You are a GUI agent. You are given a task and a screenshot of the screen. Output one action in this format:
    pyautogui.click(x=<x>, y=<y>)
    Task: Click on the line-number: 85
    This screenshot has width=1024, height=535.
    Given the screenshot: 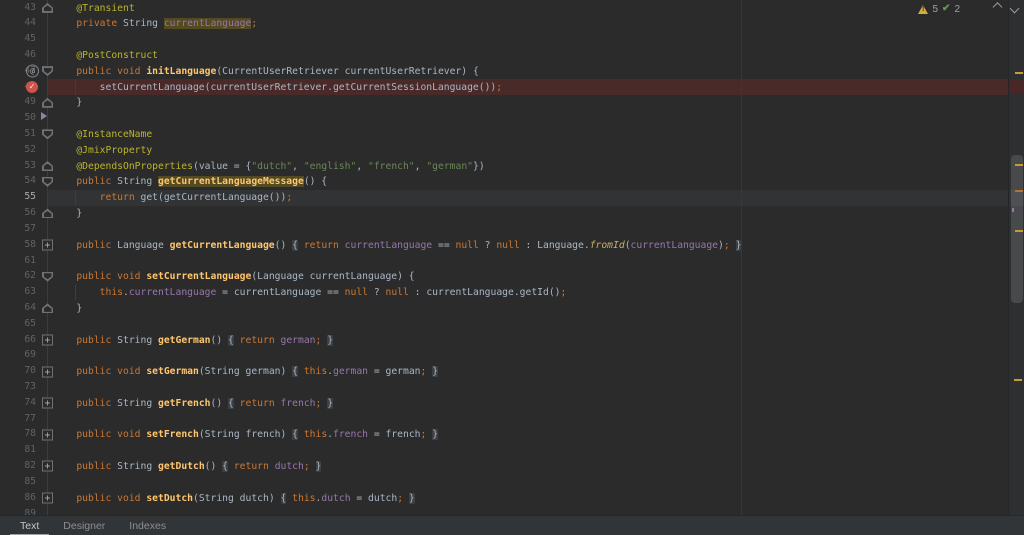 What is the action you would take?
    pyautogui.click(x=18, y=481)
    